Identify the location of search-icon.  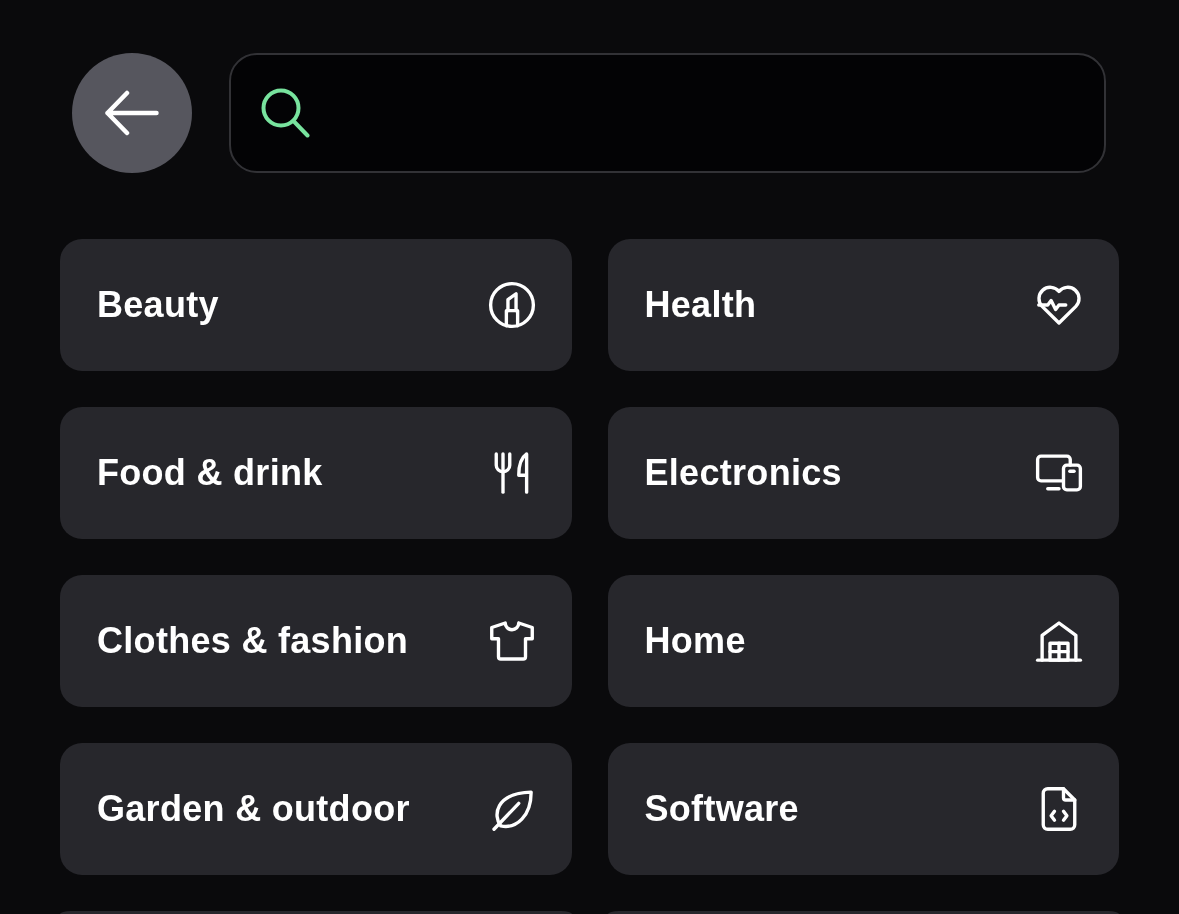
(285, 113).